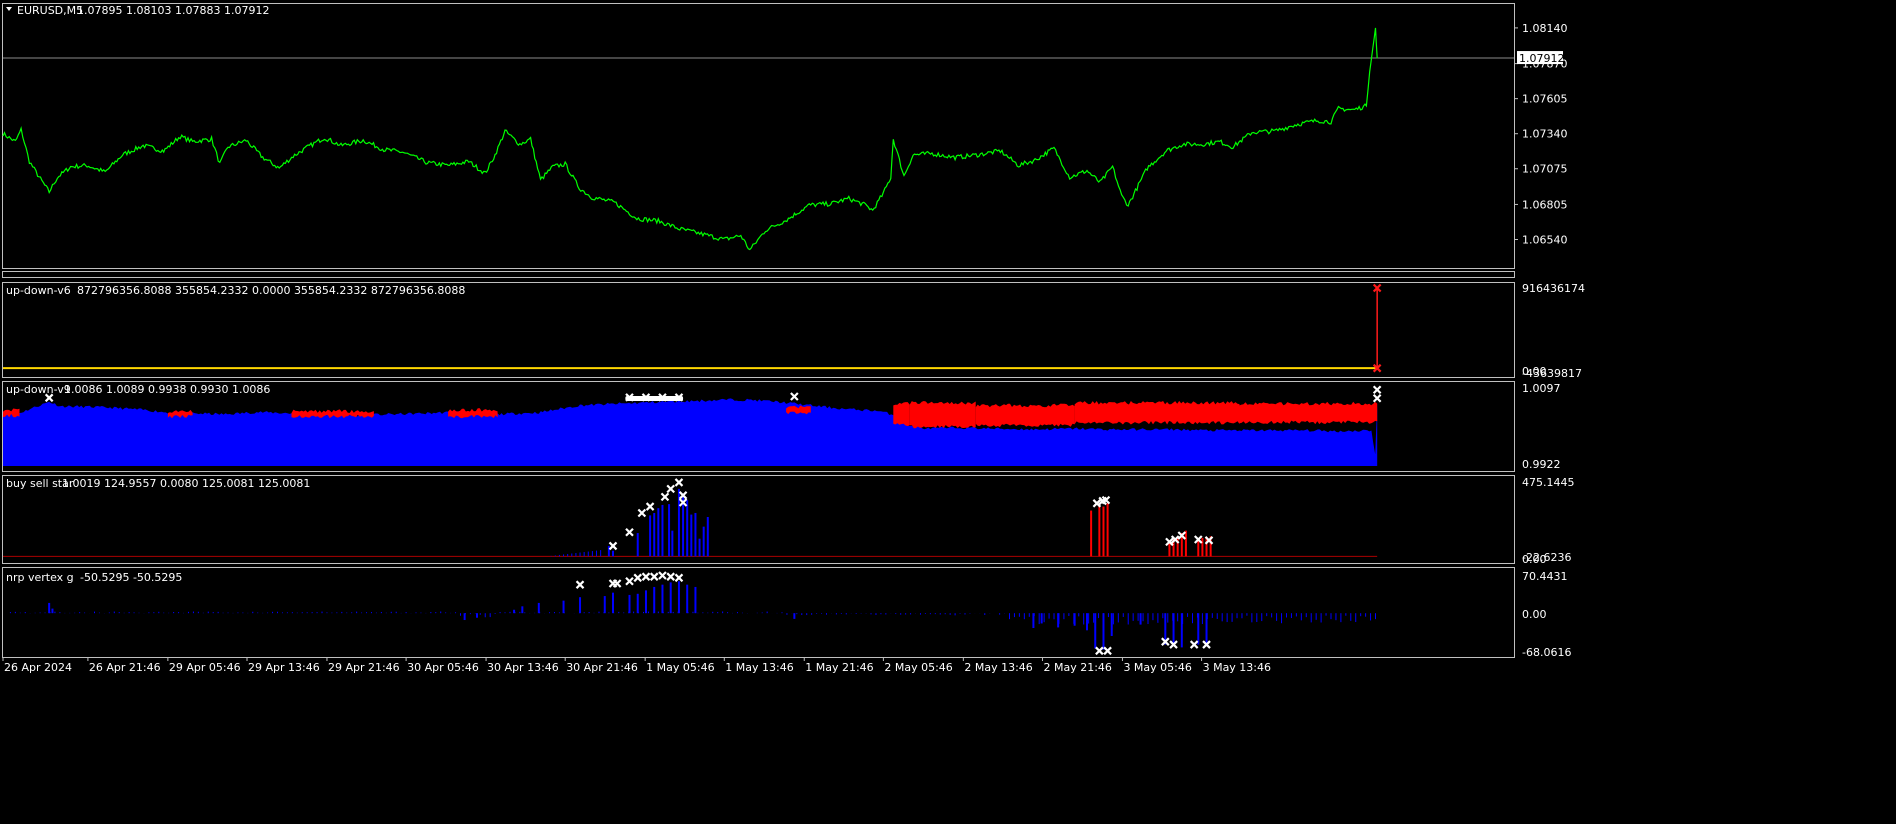  I want to click on bss-tick-label: -22.6236, so click(1546, 557).